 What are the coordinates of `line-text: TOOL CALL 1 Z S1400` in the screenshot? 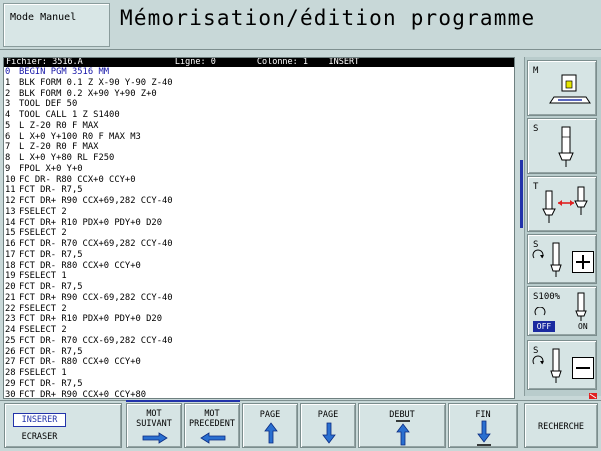 It's located at (69, 115).